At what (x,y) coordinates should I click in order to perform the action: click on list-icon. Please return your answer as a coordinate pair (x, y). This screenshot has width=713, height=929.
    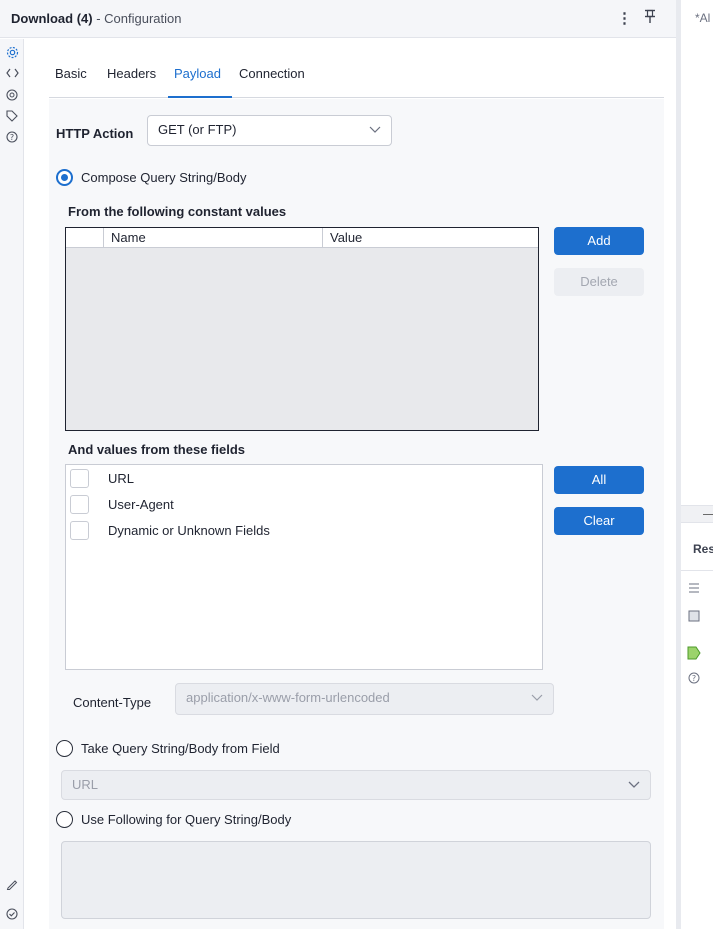
    Looking at the image, I should click on (694, 589).